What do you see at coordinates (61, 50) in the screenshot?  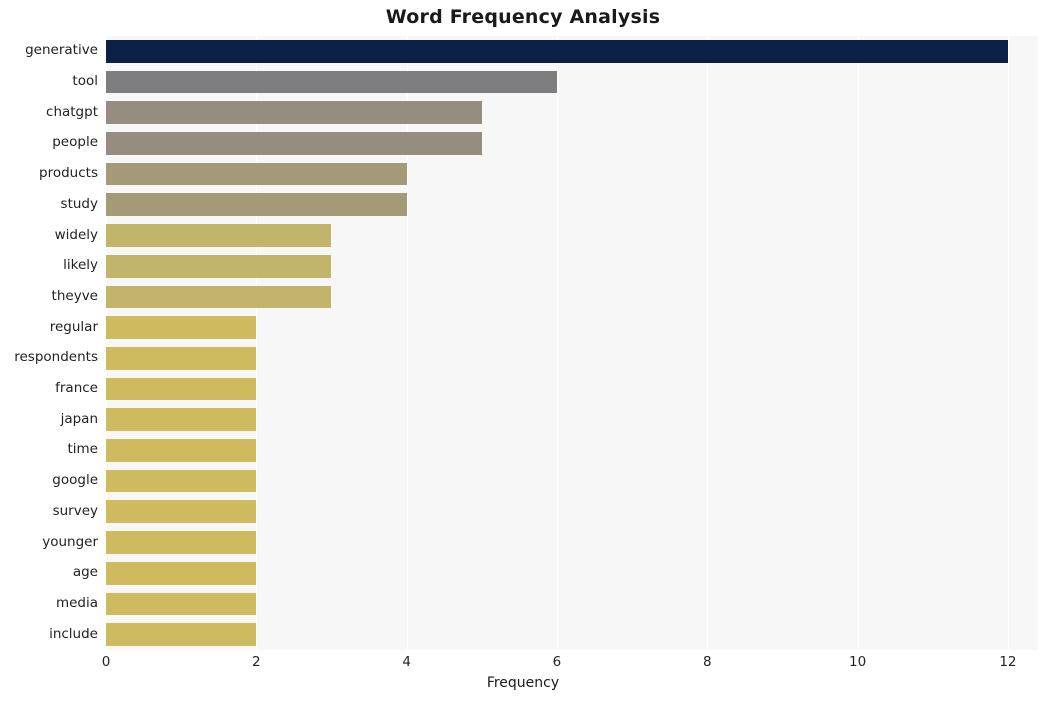 I see `y-tick-label: generative` at bounding box center [61, 50].